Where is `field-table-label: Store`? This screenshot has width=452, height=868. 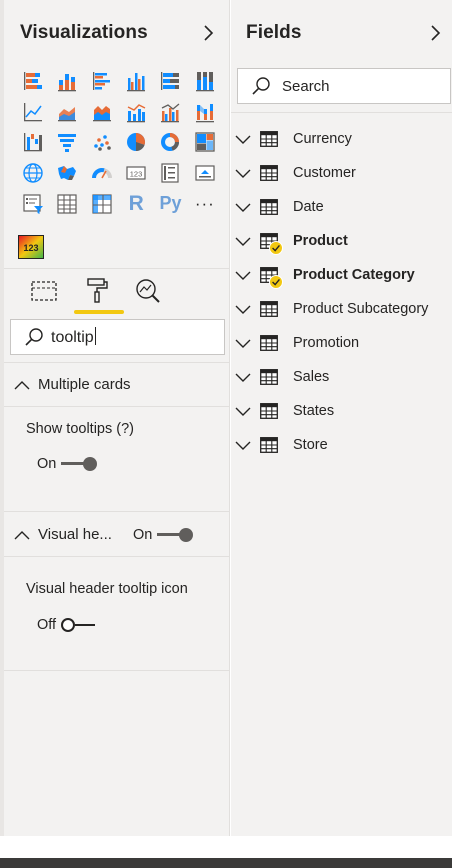
field-table-label: Store is located at coordinates (310, 445).